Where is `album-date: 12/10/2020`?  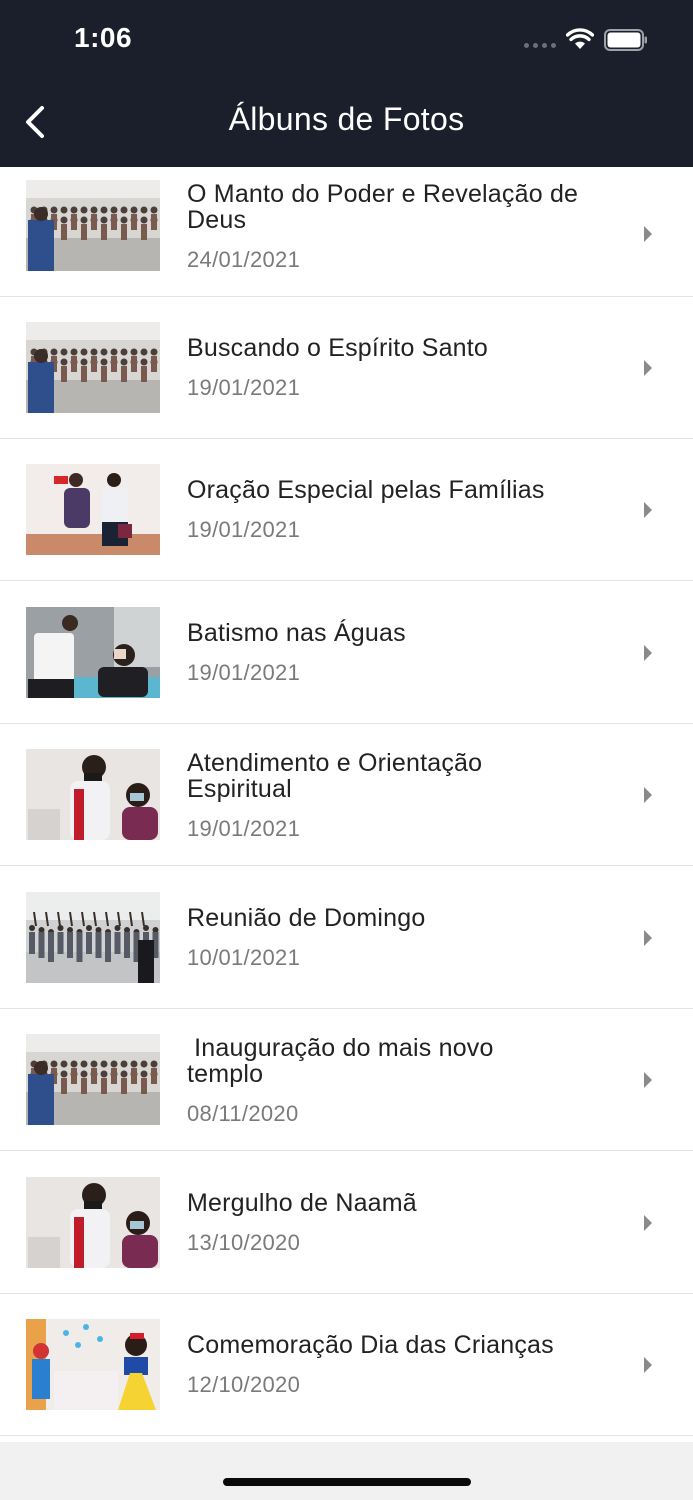
album-date: 12/10/2020 is located at coordinates (244, 1384).